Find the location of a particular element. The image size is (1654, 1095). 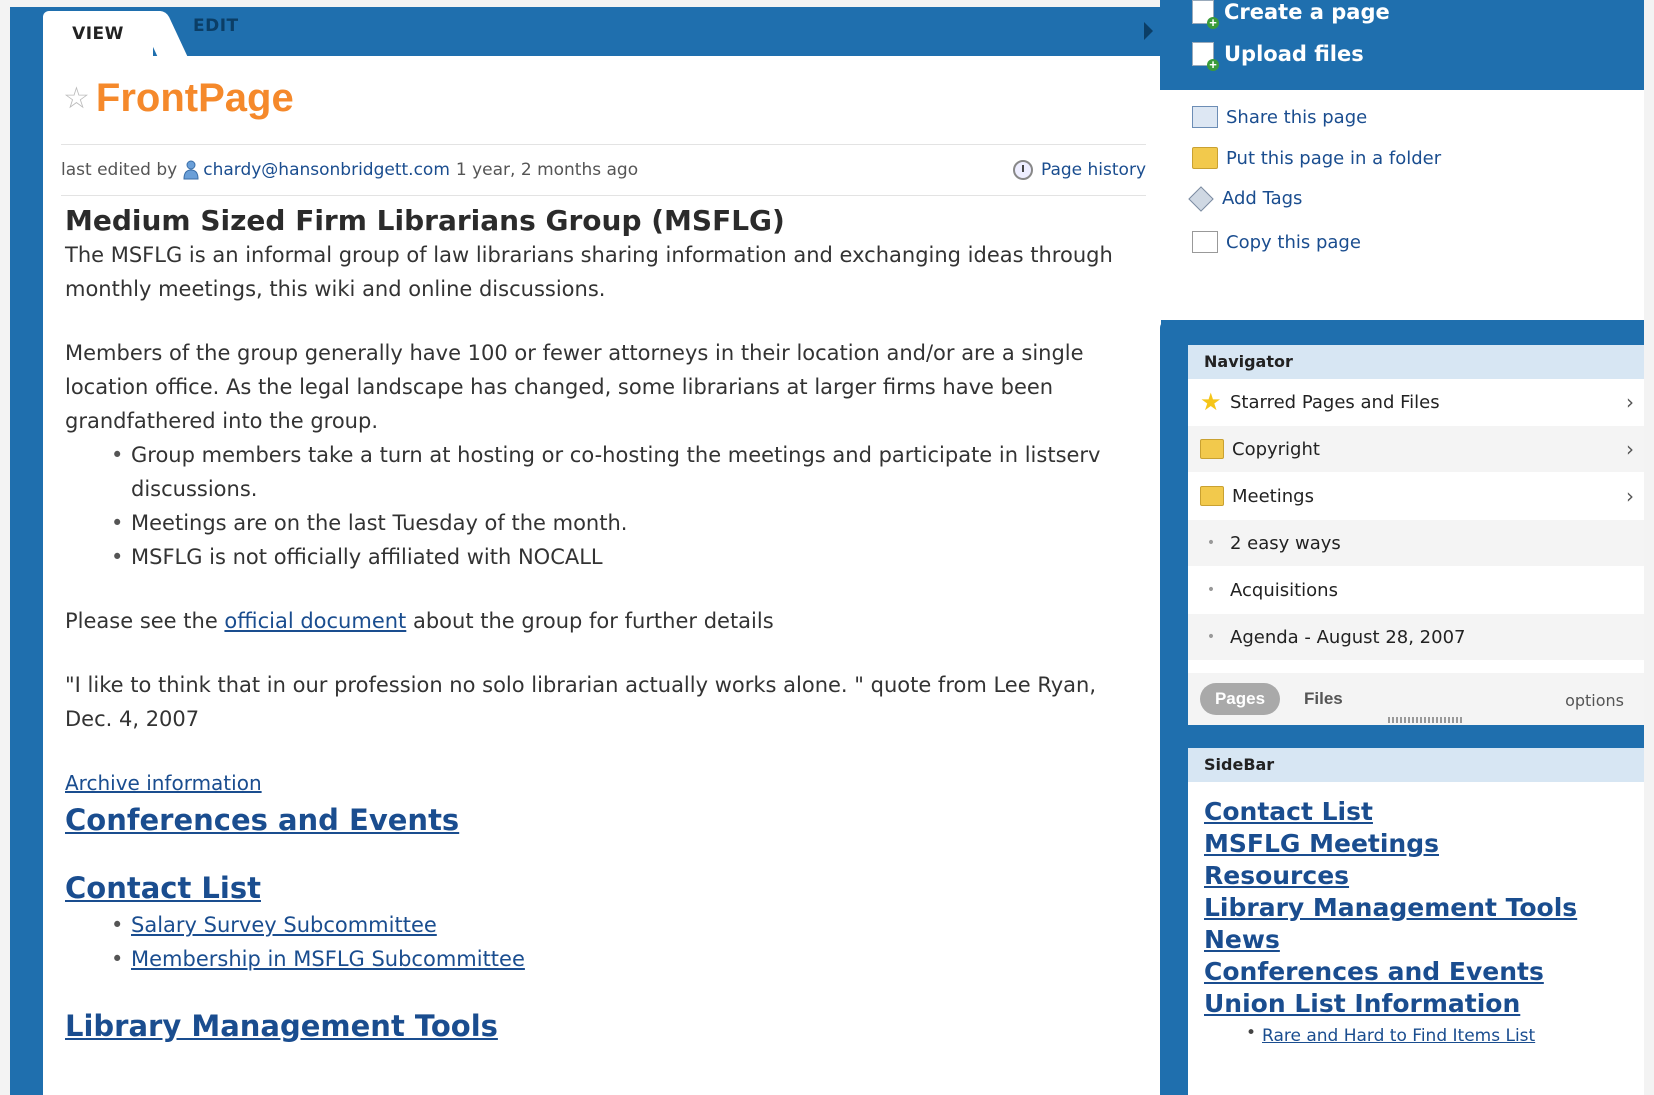

create-page-button: Create a page is located at coordinates (1291, 14).